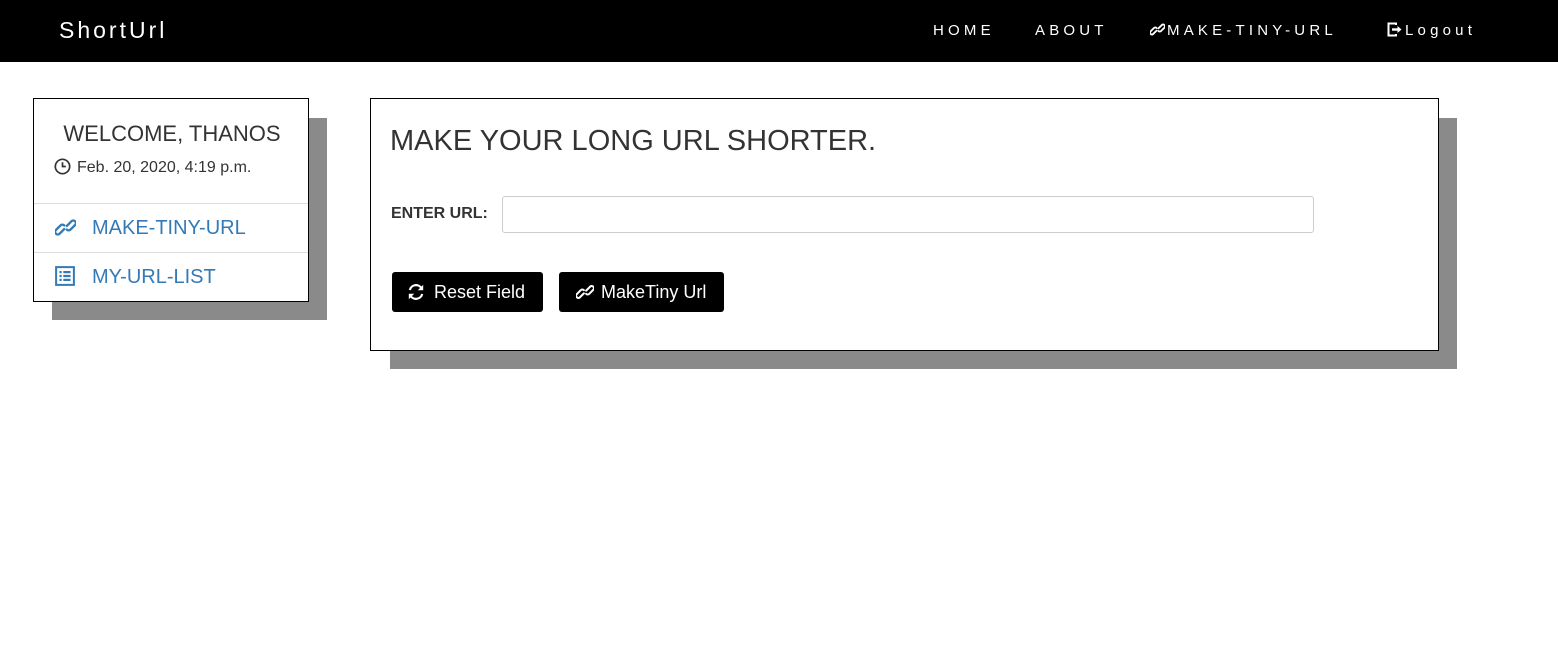 Image resolution: width=1558 pixels, height=655 pixels. What do you see at coordinates (65, 276) in the screenshot?
I see `list-icon` at bounding box center [65, 276].